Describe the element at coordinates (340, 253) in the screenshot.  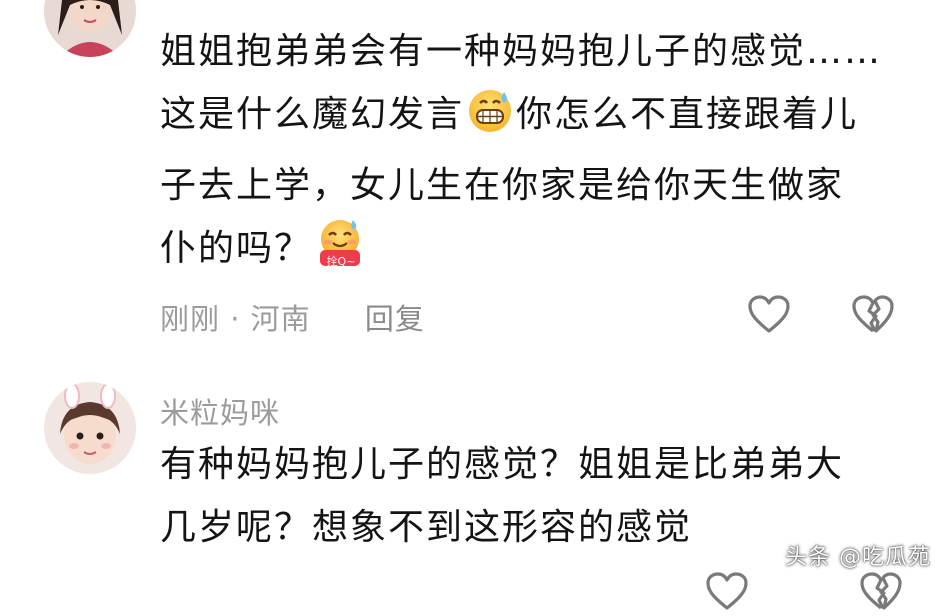
I see `hug-emoji` at that location.